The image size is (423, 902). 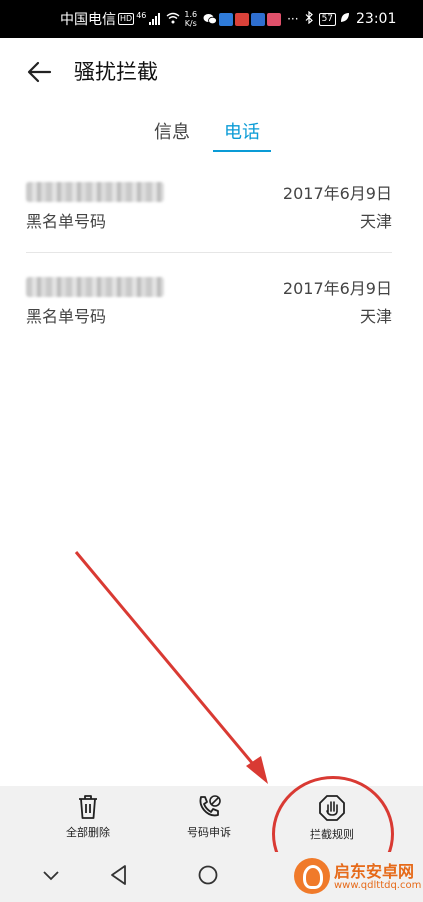 I want to click on wechat-icon, so click(x=210, y=19).